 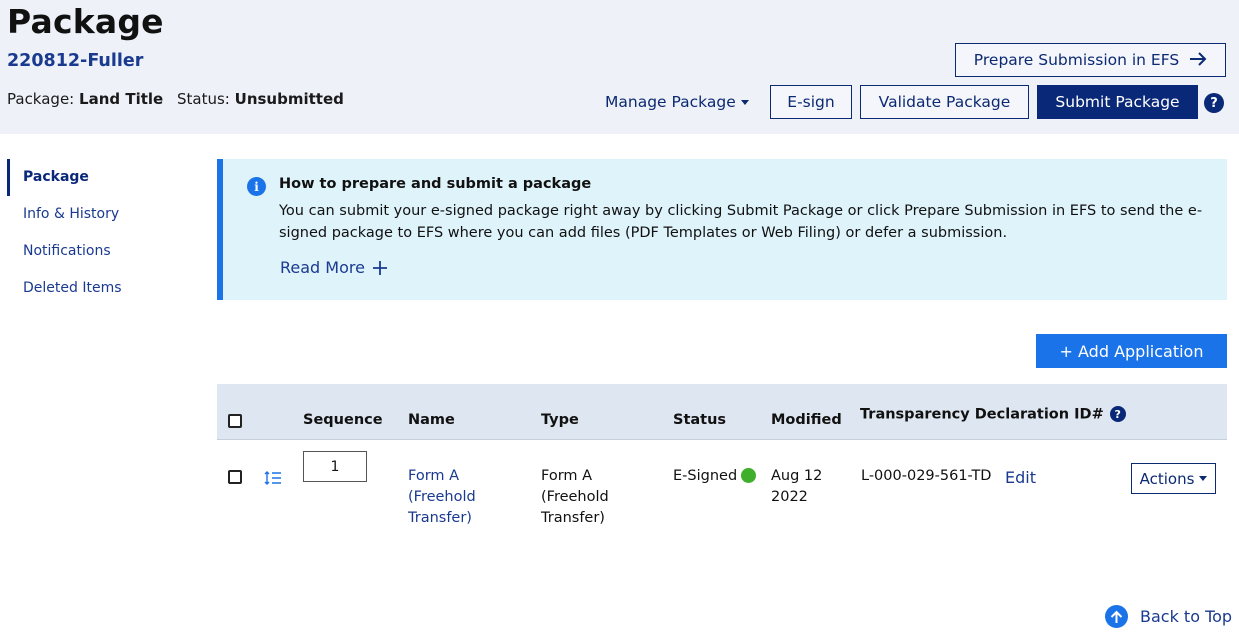 What do you see at coordinates (256, 186) in the screenshot?
I see `info-icon: i` at bounding box center [256, 186].